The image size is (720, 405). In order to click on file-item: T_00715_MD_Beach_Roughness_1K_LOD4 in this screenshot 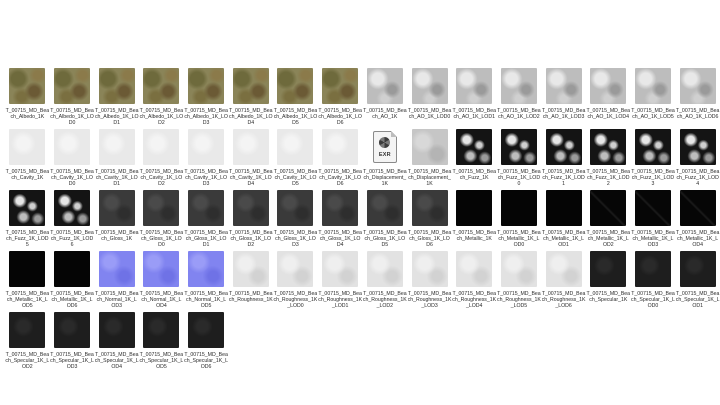, I will do `click(474, 280)`.